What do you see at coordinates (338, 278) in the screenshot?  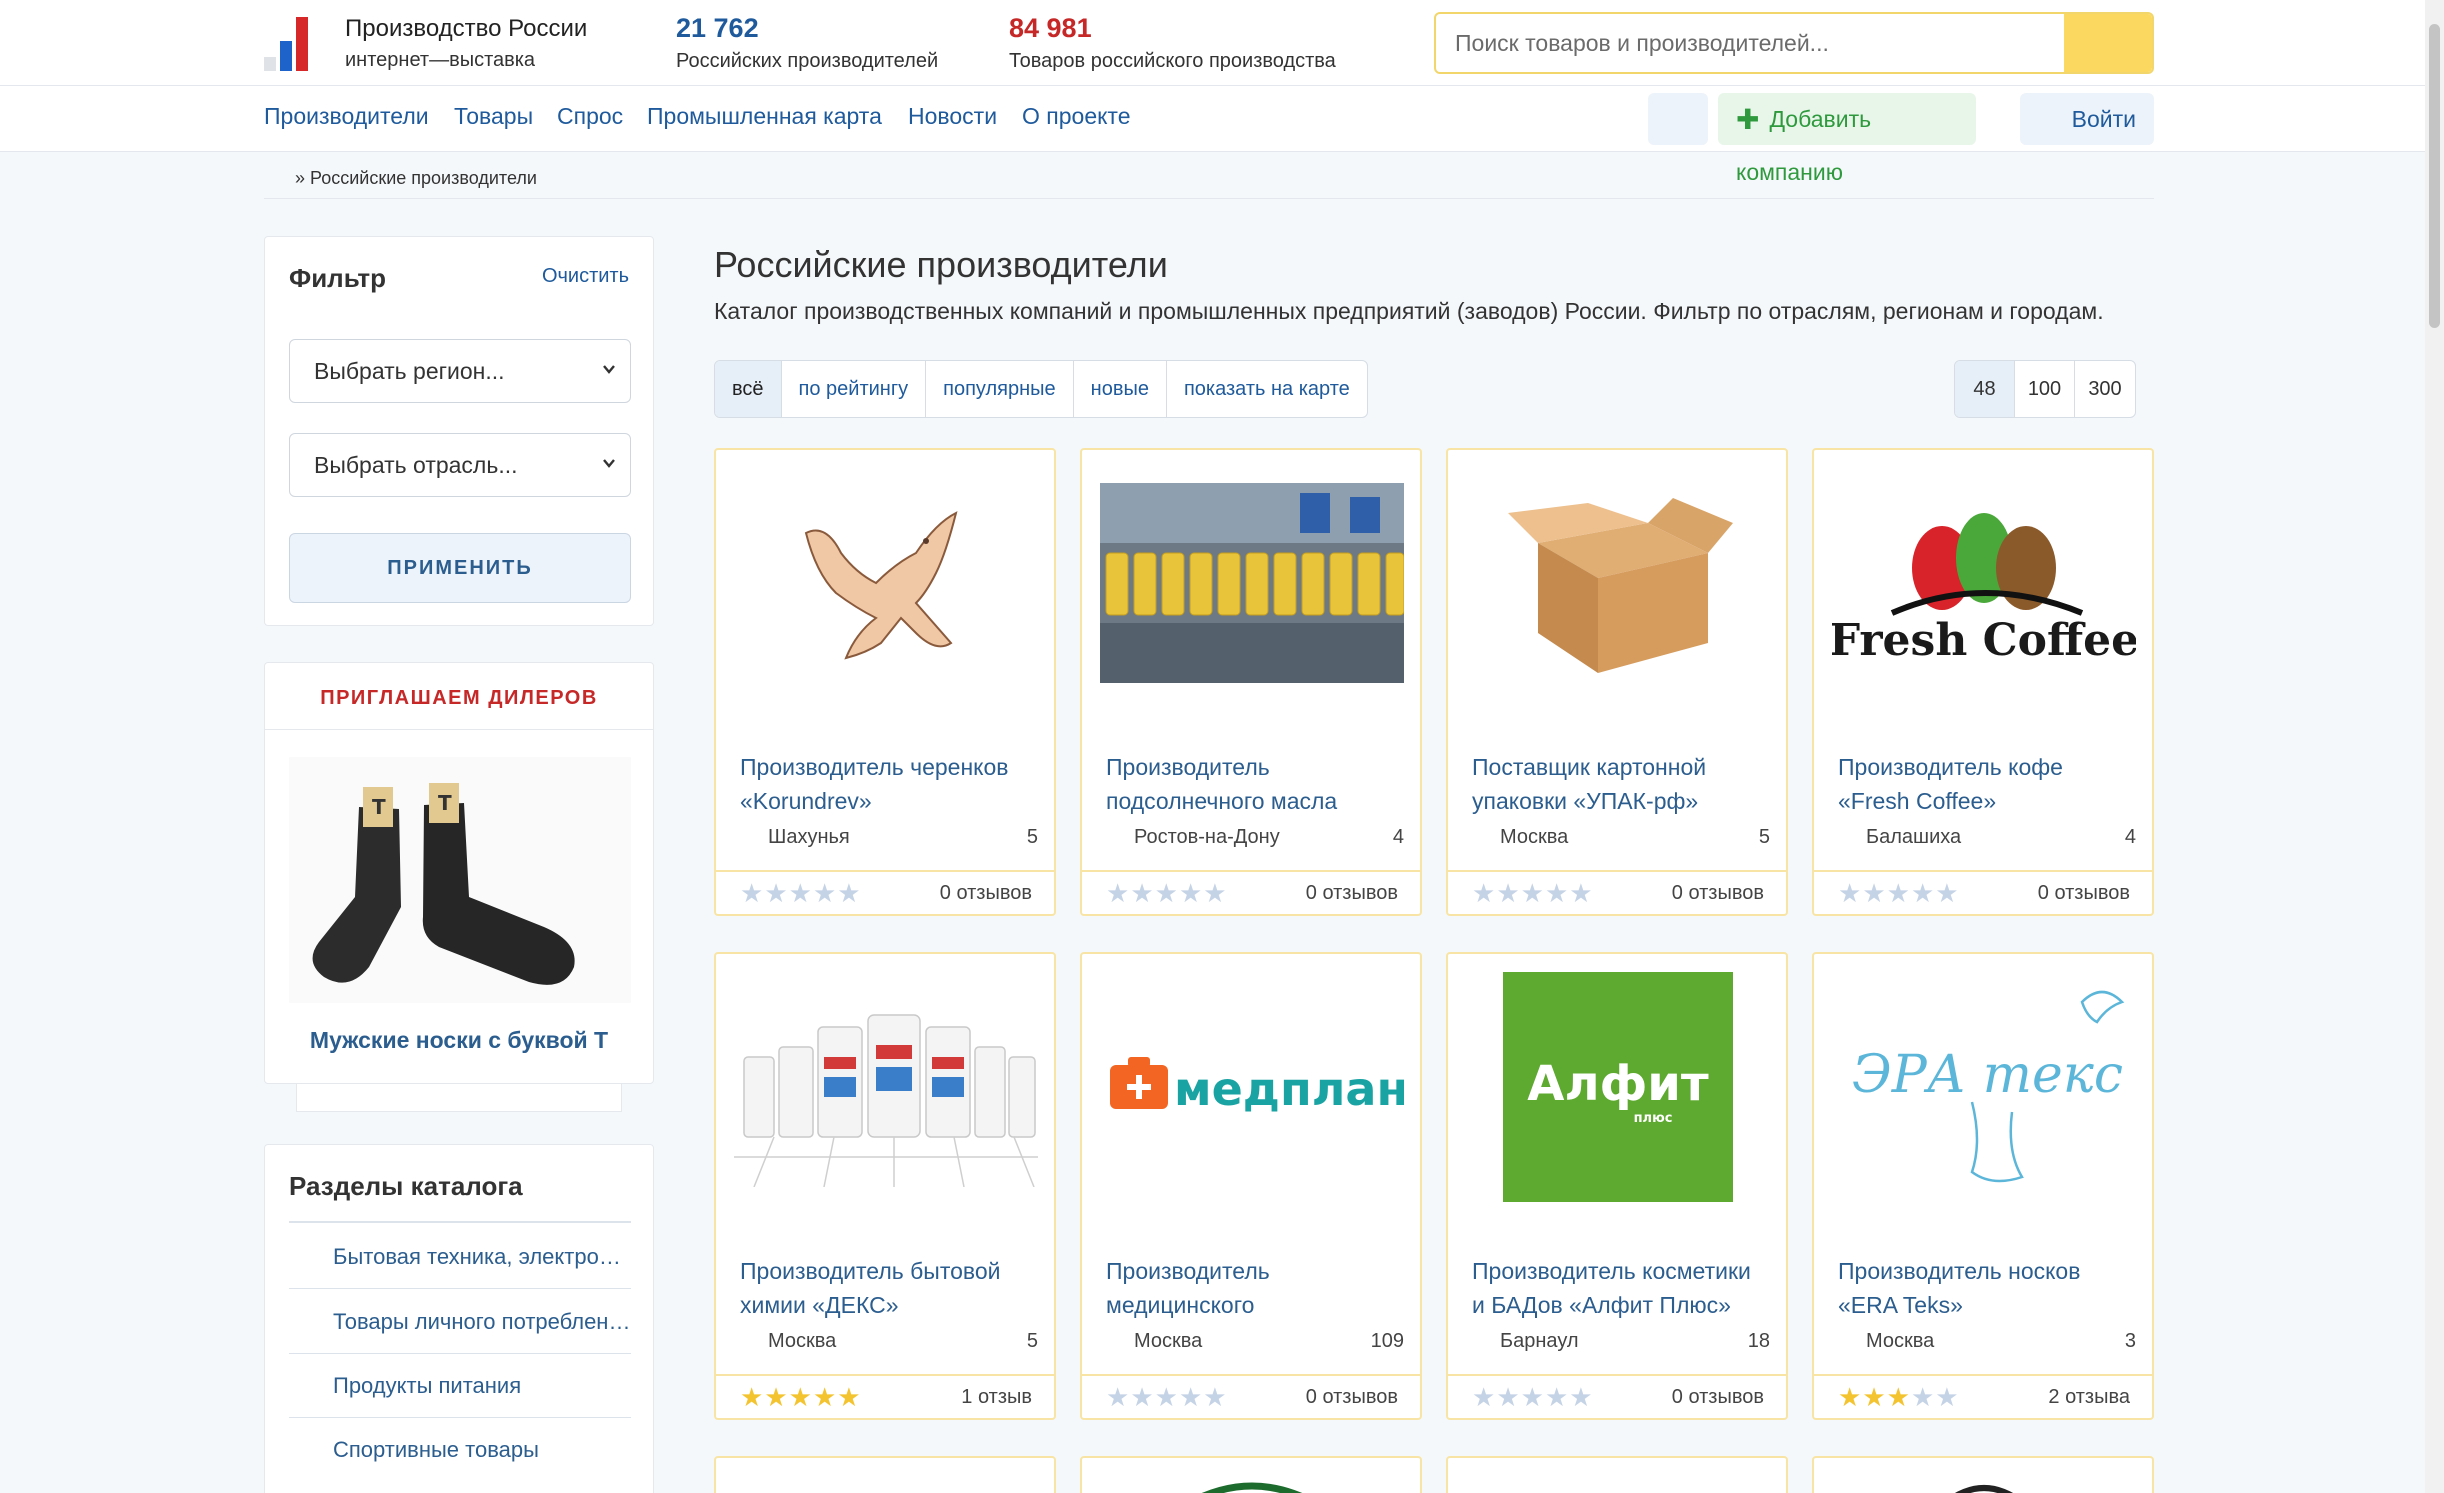 I see `filter-title: Фильтр` at bounding box center [338, 278].